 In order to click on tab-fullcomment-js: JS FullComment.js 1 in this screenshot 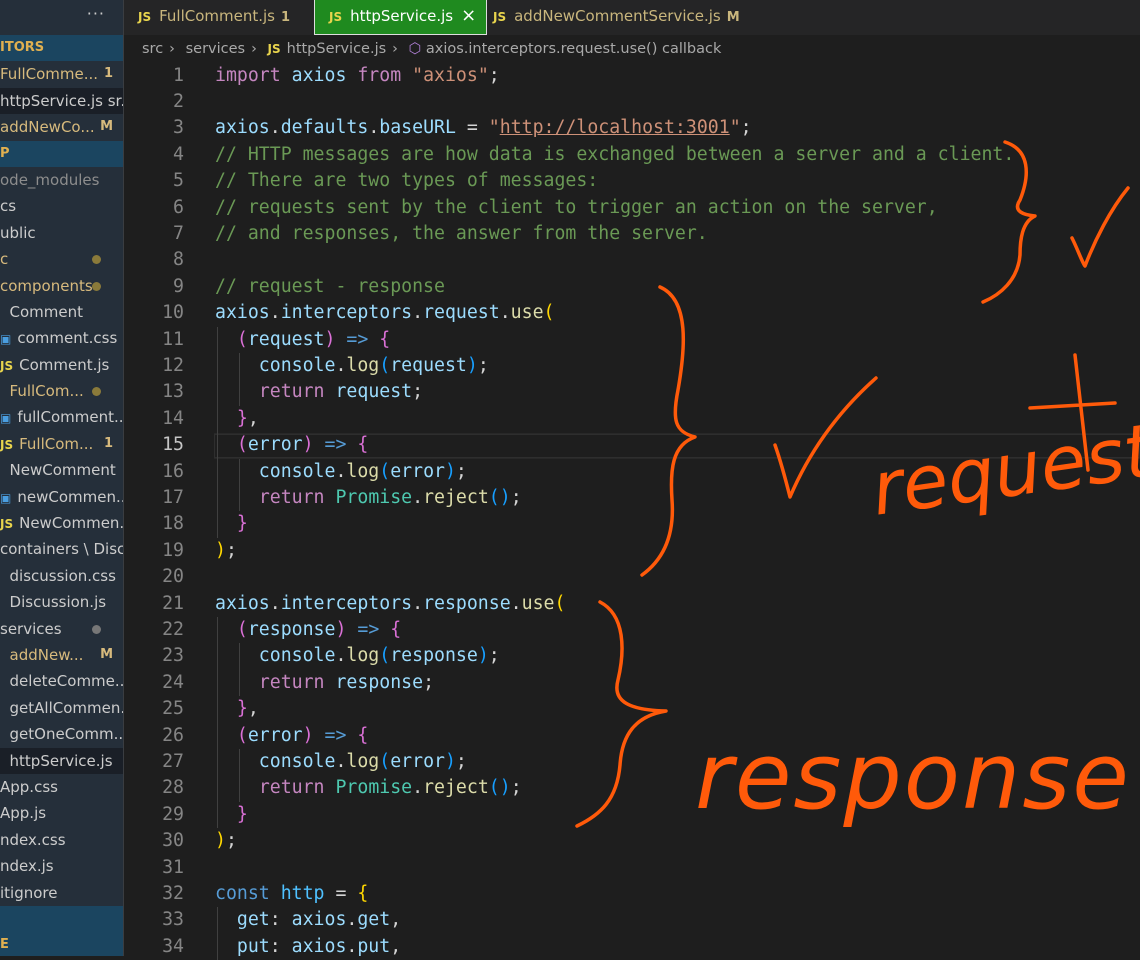, I will do `click(214, 17)`.